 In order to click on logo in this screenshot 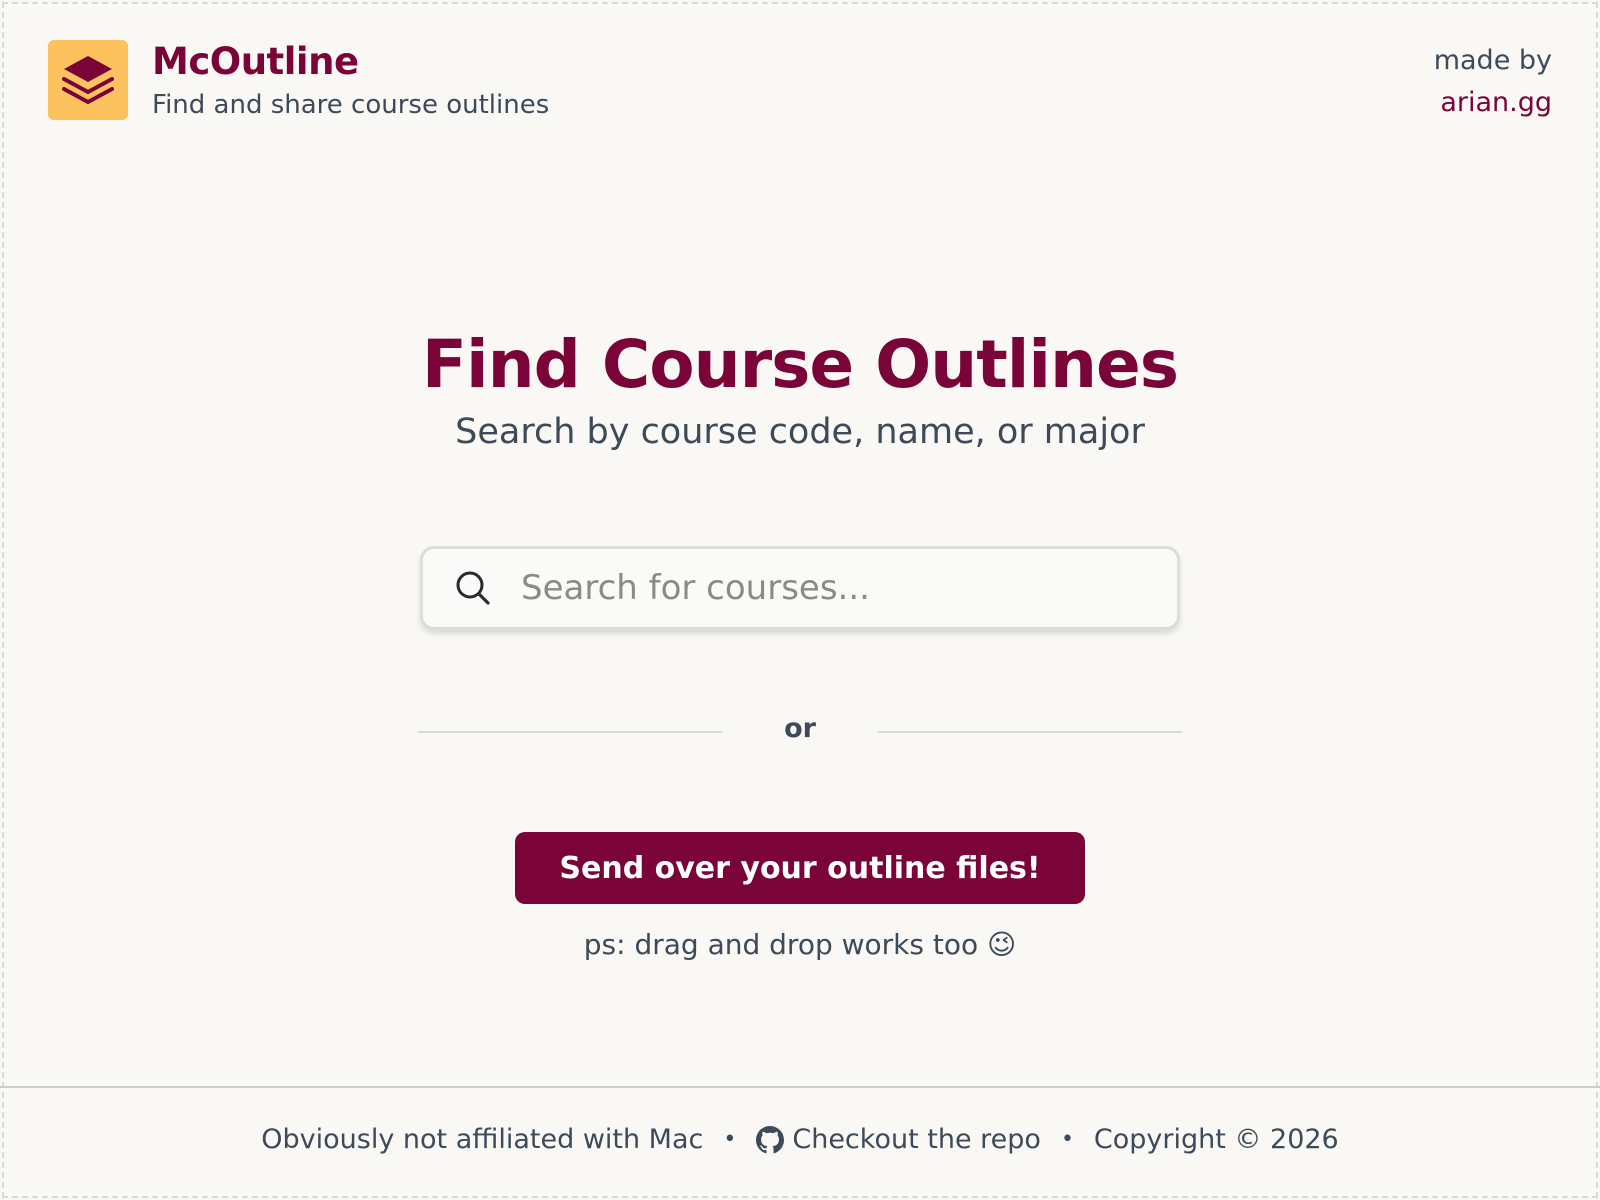, I will do `click(88, 80)`.